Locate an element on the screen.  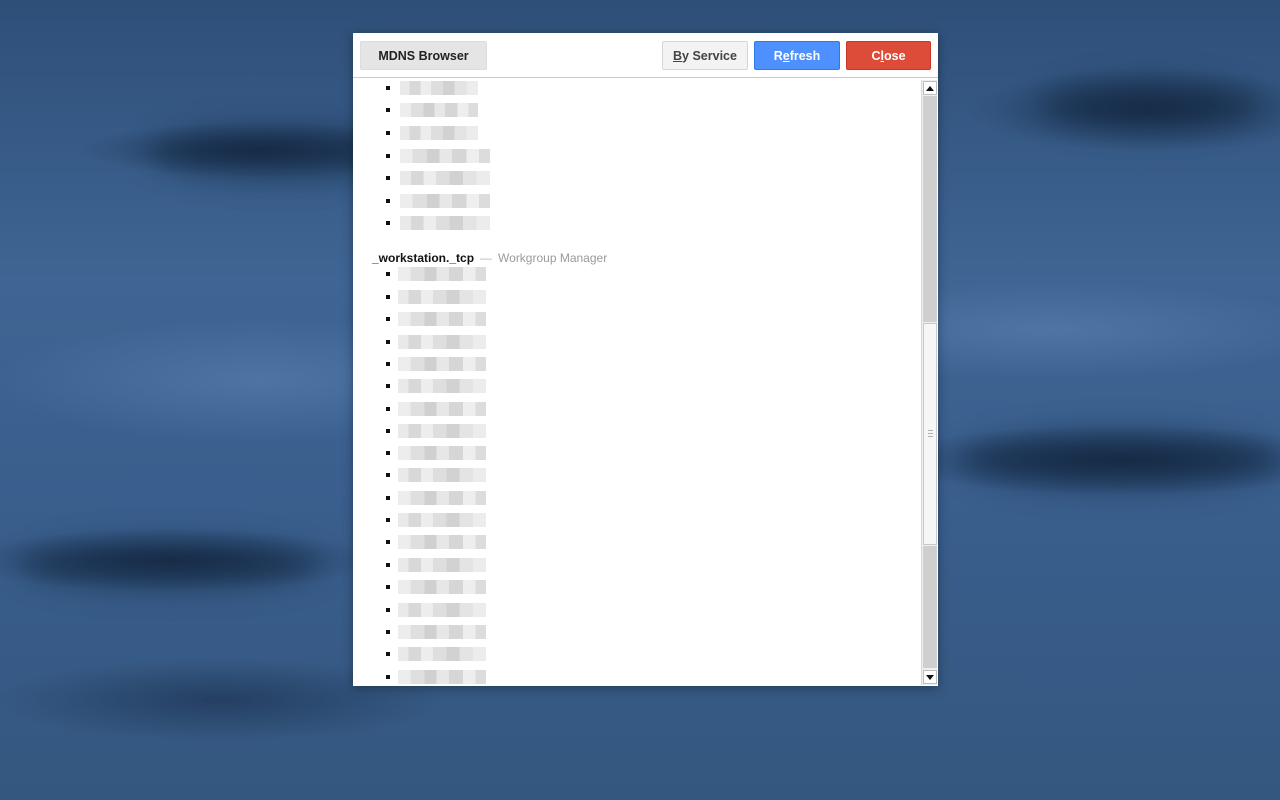
refresh-button: Re fresh is located at coordinates (797, 55).